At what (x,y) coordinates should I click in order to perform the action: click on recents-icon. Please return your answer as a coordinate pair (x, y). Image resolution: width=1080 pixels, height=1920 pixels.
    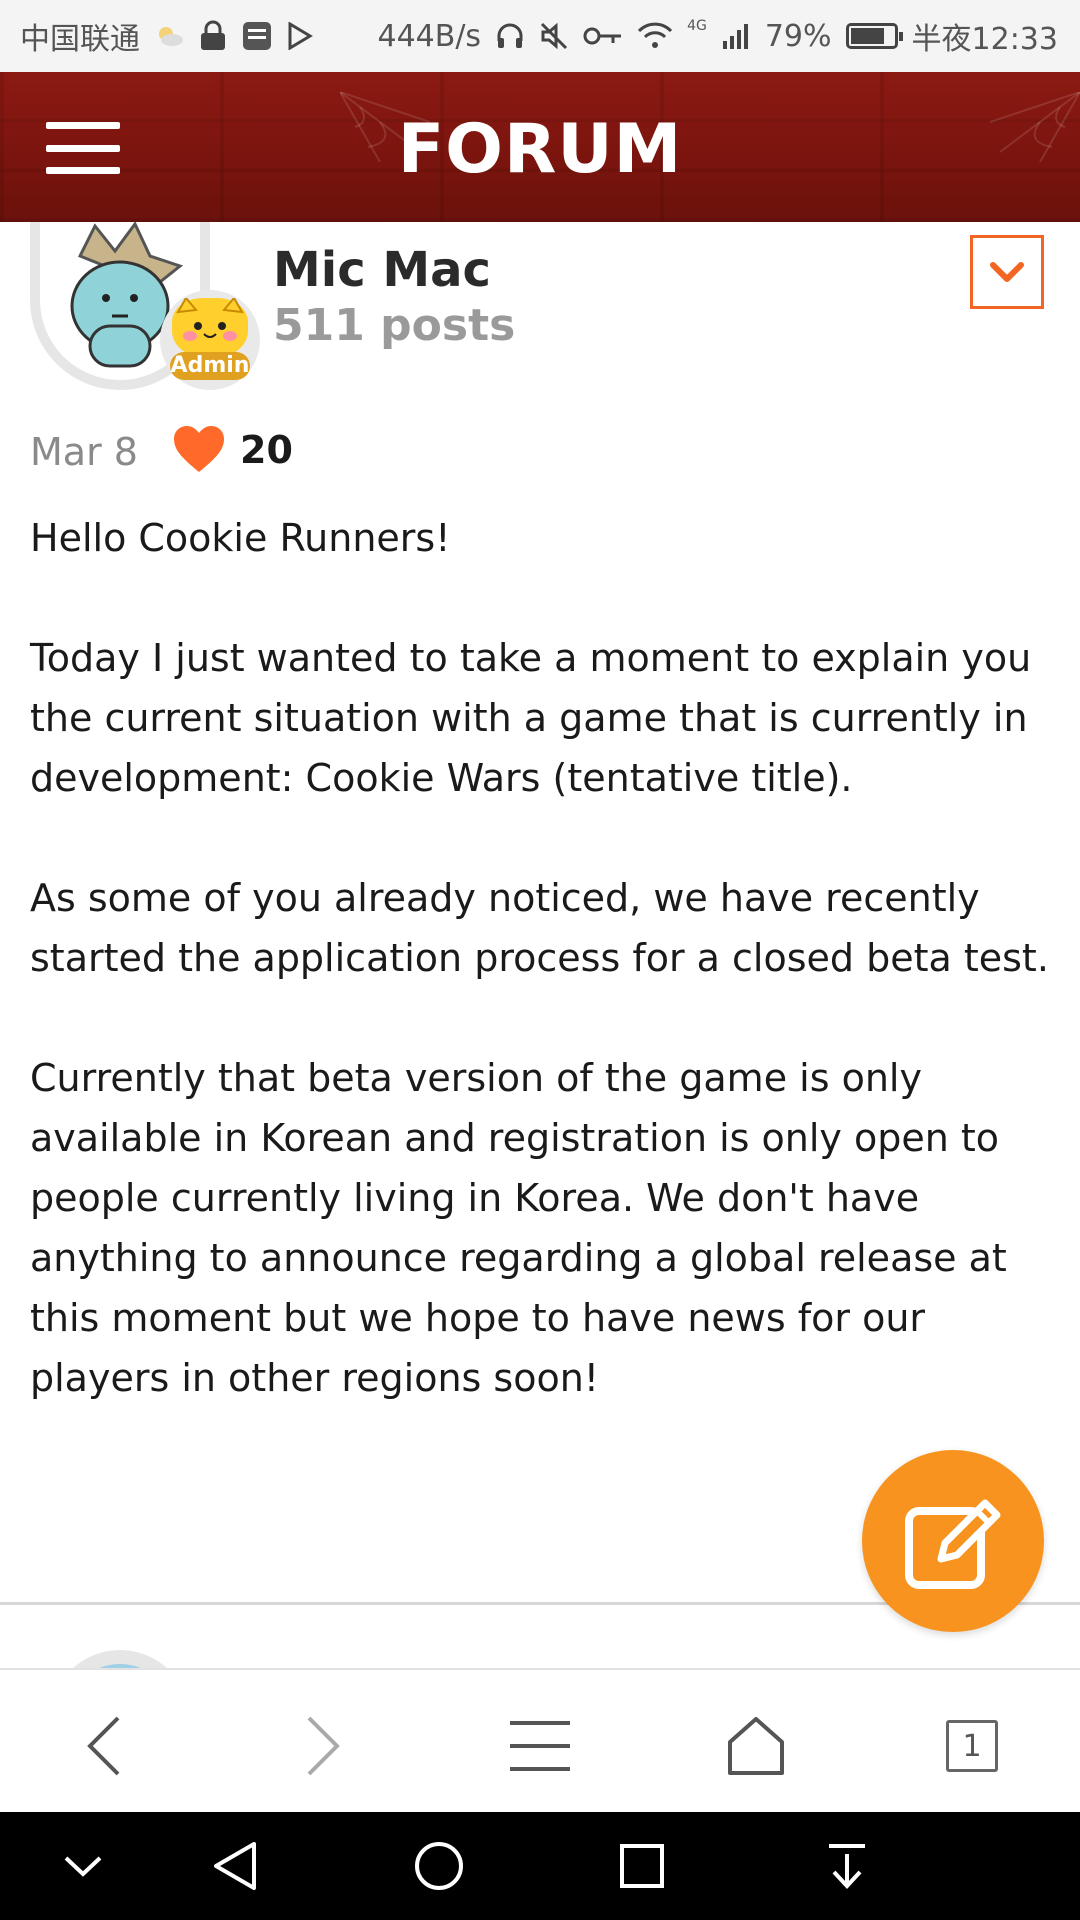
    Looking at the image, I should click on (642, 1866).